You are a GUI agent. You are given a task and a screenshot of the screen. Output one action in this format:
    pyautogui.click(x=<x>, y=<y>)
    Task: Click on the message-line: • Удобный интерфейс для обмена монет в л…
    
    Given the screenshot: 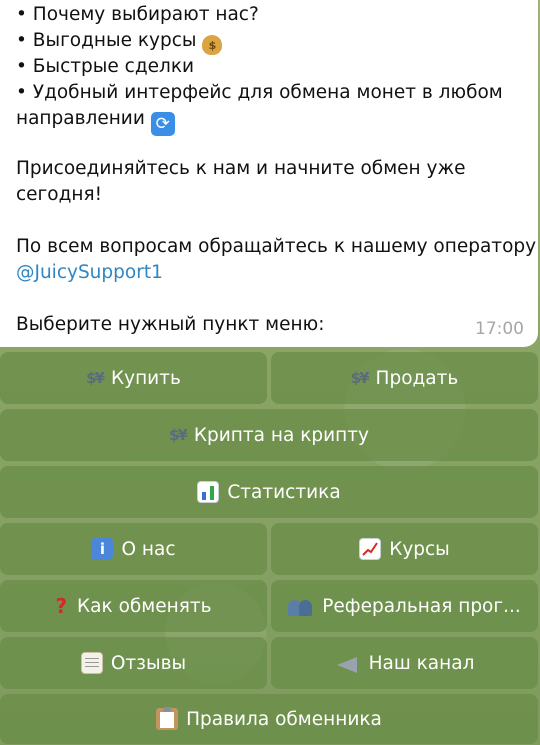 What is the action you would take?
    pyautogui.click(x=259, y=92)
    